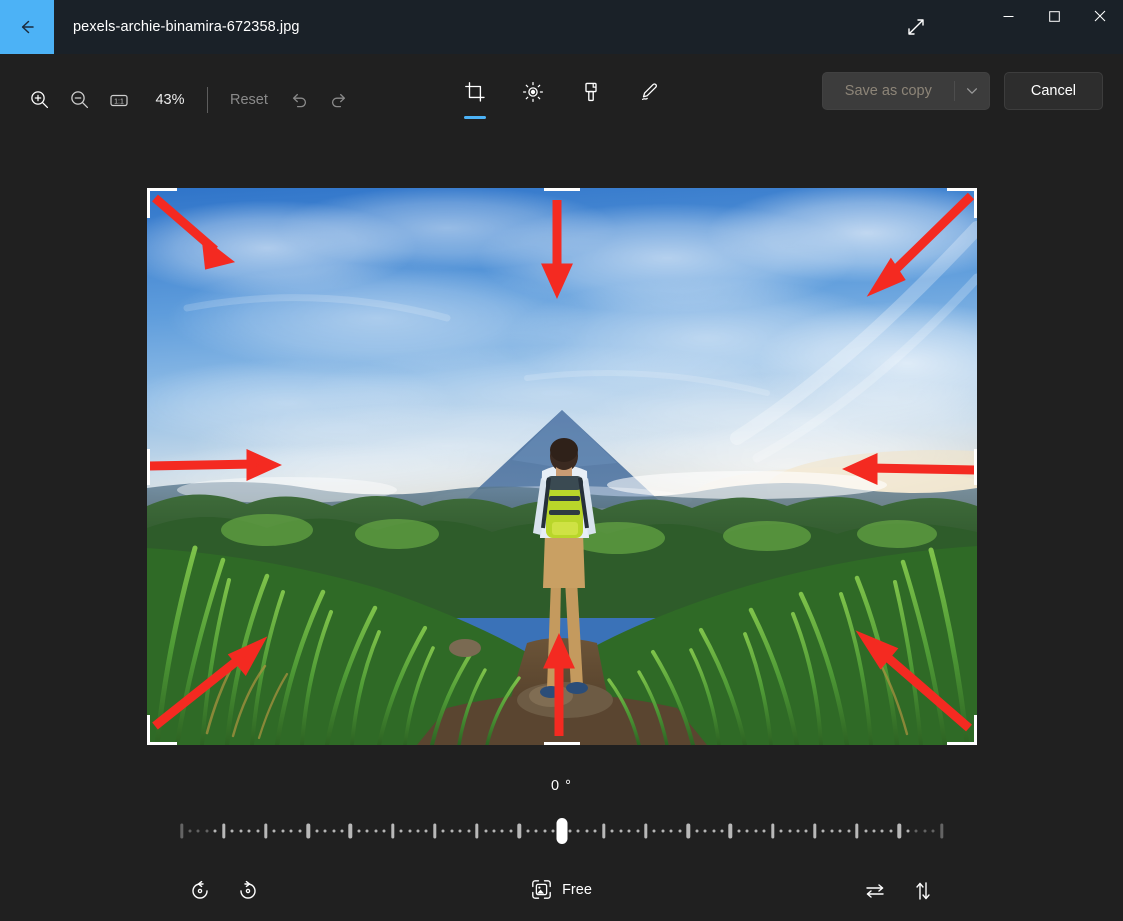 The width and height of the screenshot is (1123, 921). I want to click on tab-markup, so click(591, 98).